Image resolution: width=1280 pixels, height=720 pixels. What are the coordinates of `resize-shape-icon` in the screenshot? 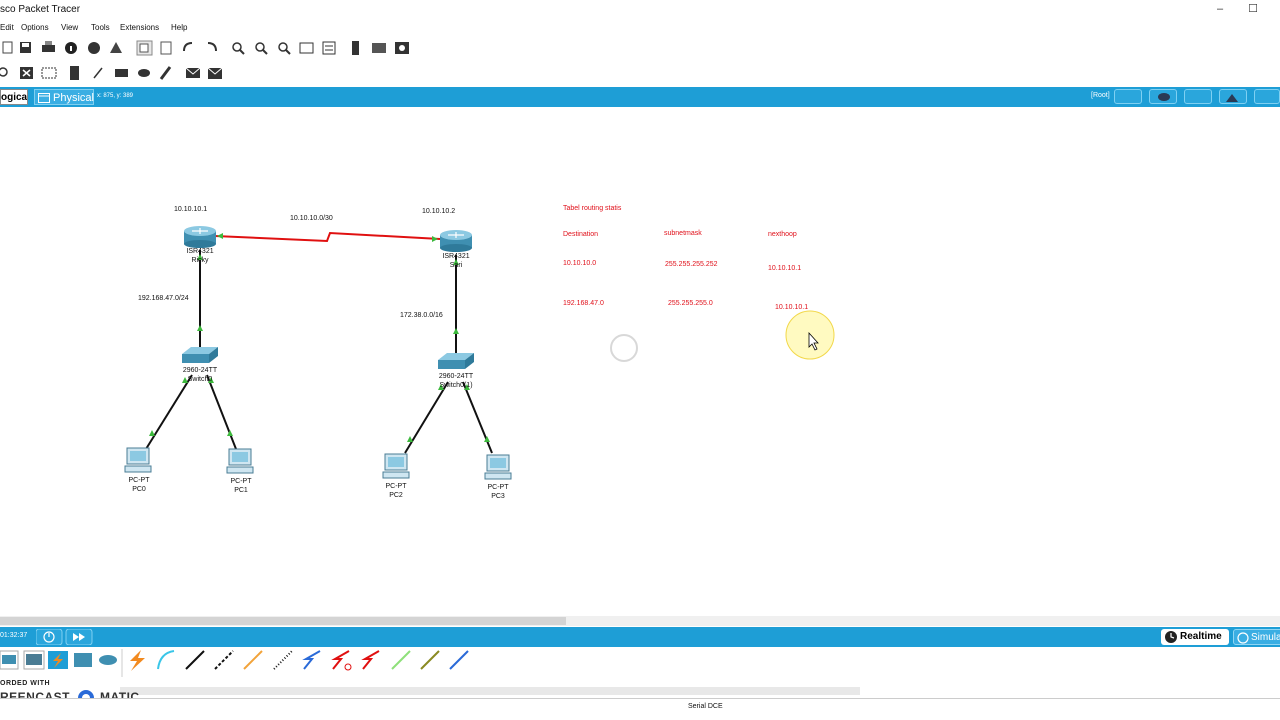 It's located at (49, 73).